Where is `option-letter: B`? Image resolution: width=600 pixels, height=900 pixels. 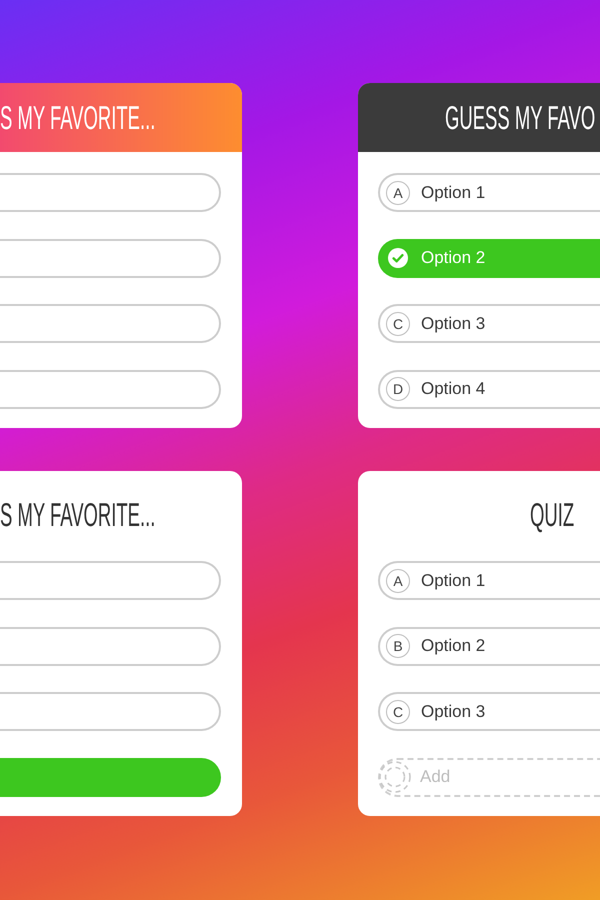
option-letter: B is located at coordinates (398, 646).